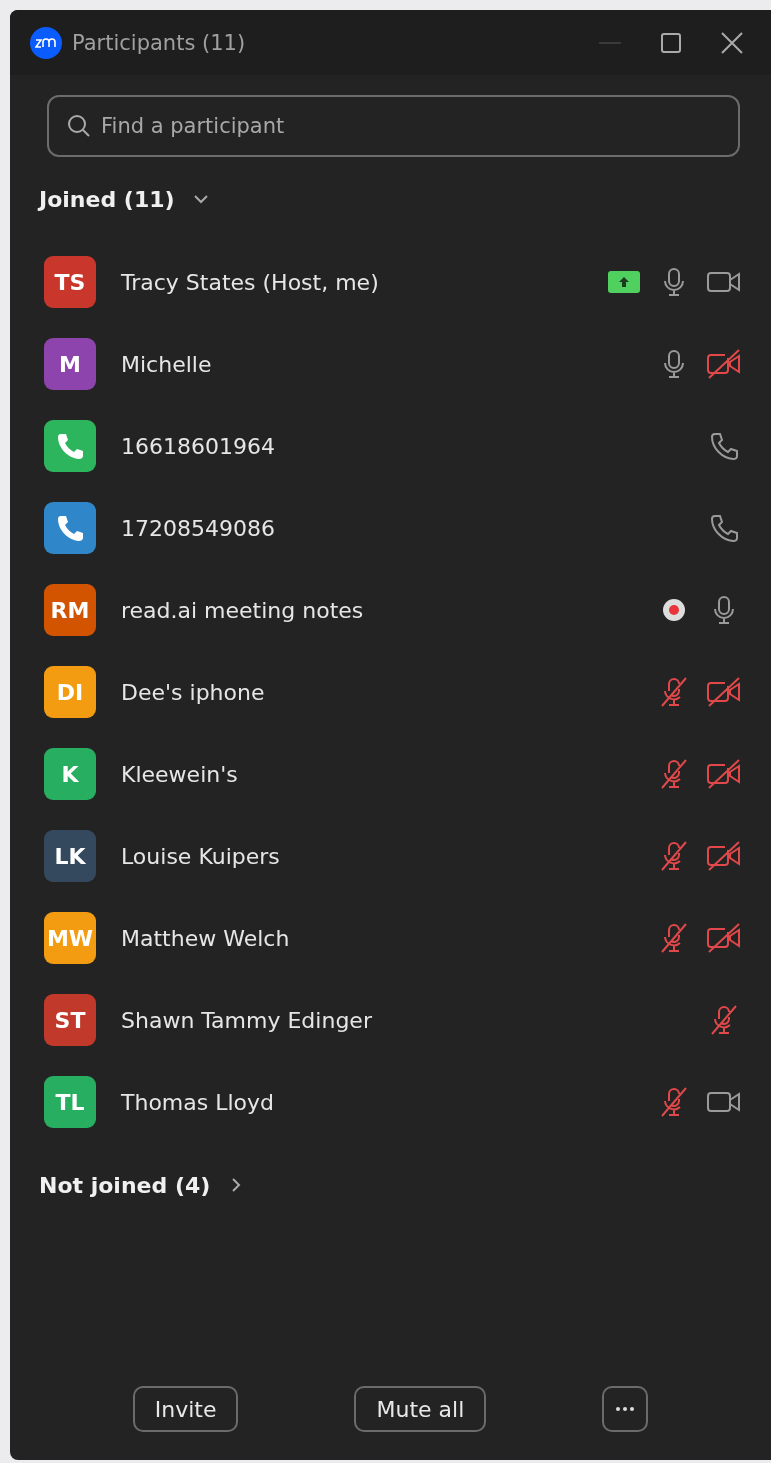 Image resolution: width=771 pixels, height=1463 pixels. Describe the element at coordinates (671, 42) in the screenshot. I see `maximize-icon` at that location.